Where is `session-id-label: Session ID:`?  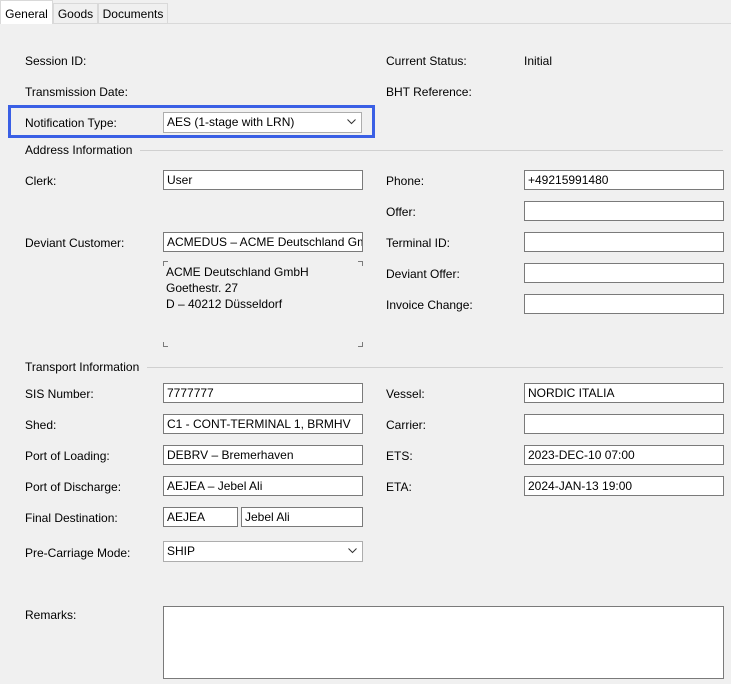
session-id-label: Session ID: is located at coordinates (56, 61).